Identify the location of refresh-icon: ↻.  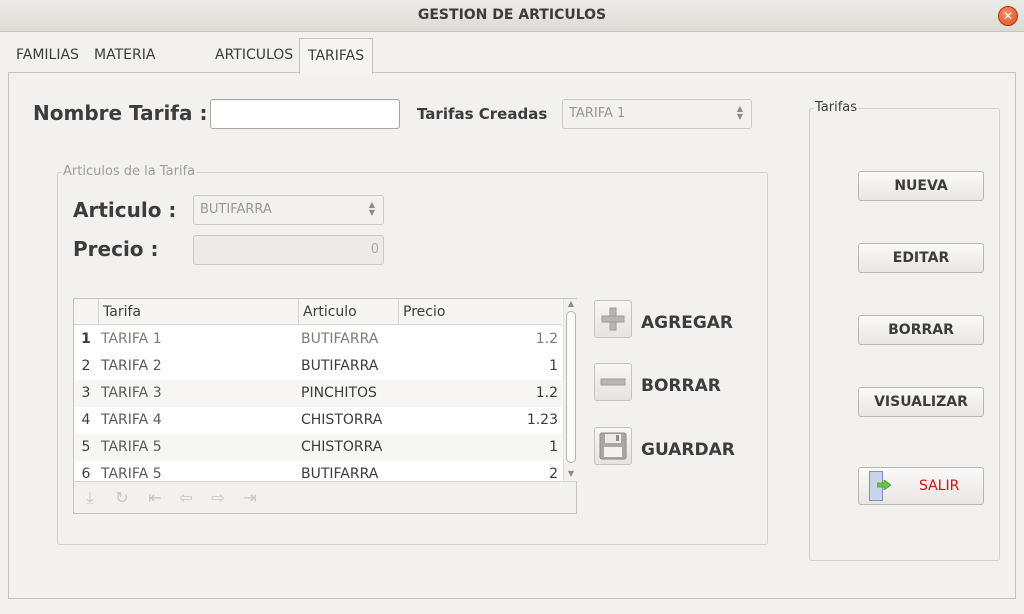
(122, 498).